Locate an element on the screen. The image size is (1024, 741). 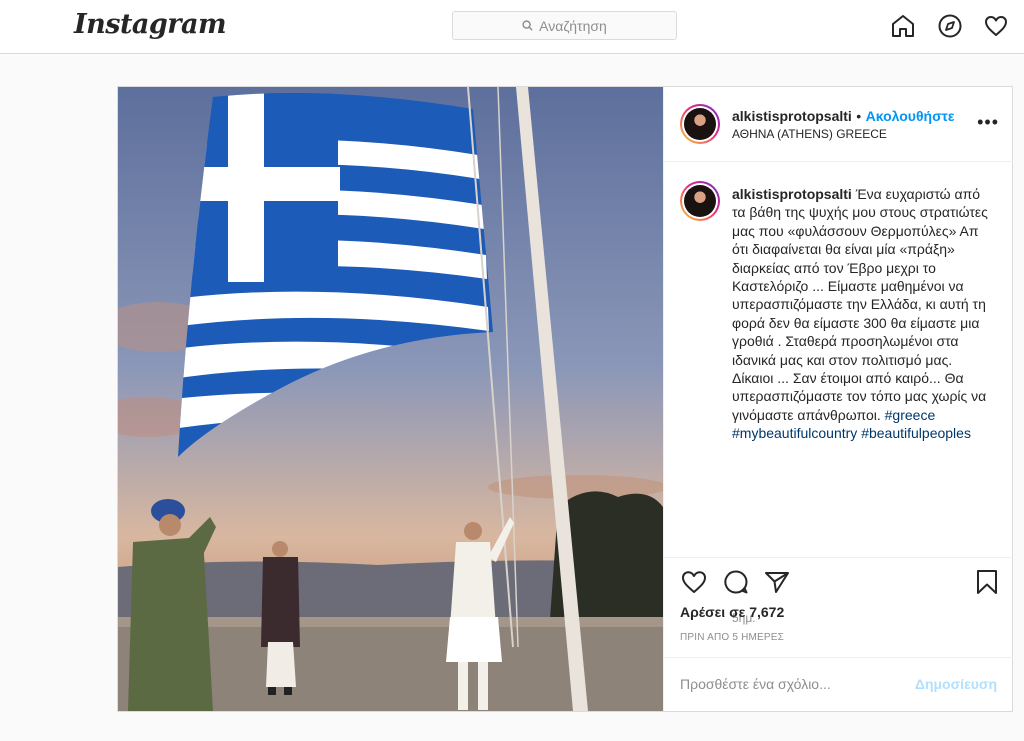
comment-icon is located at coordinates (736, 582).